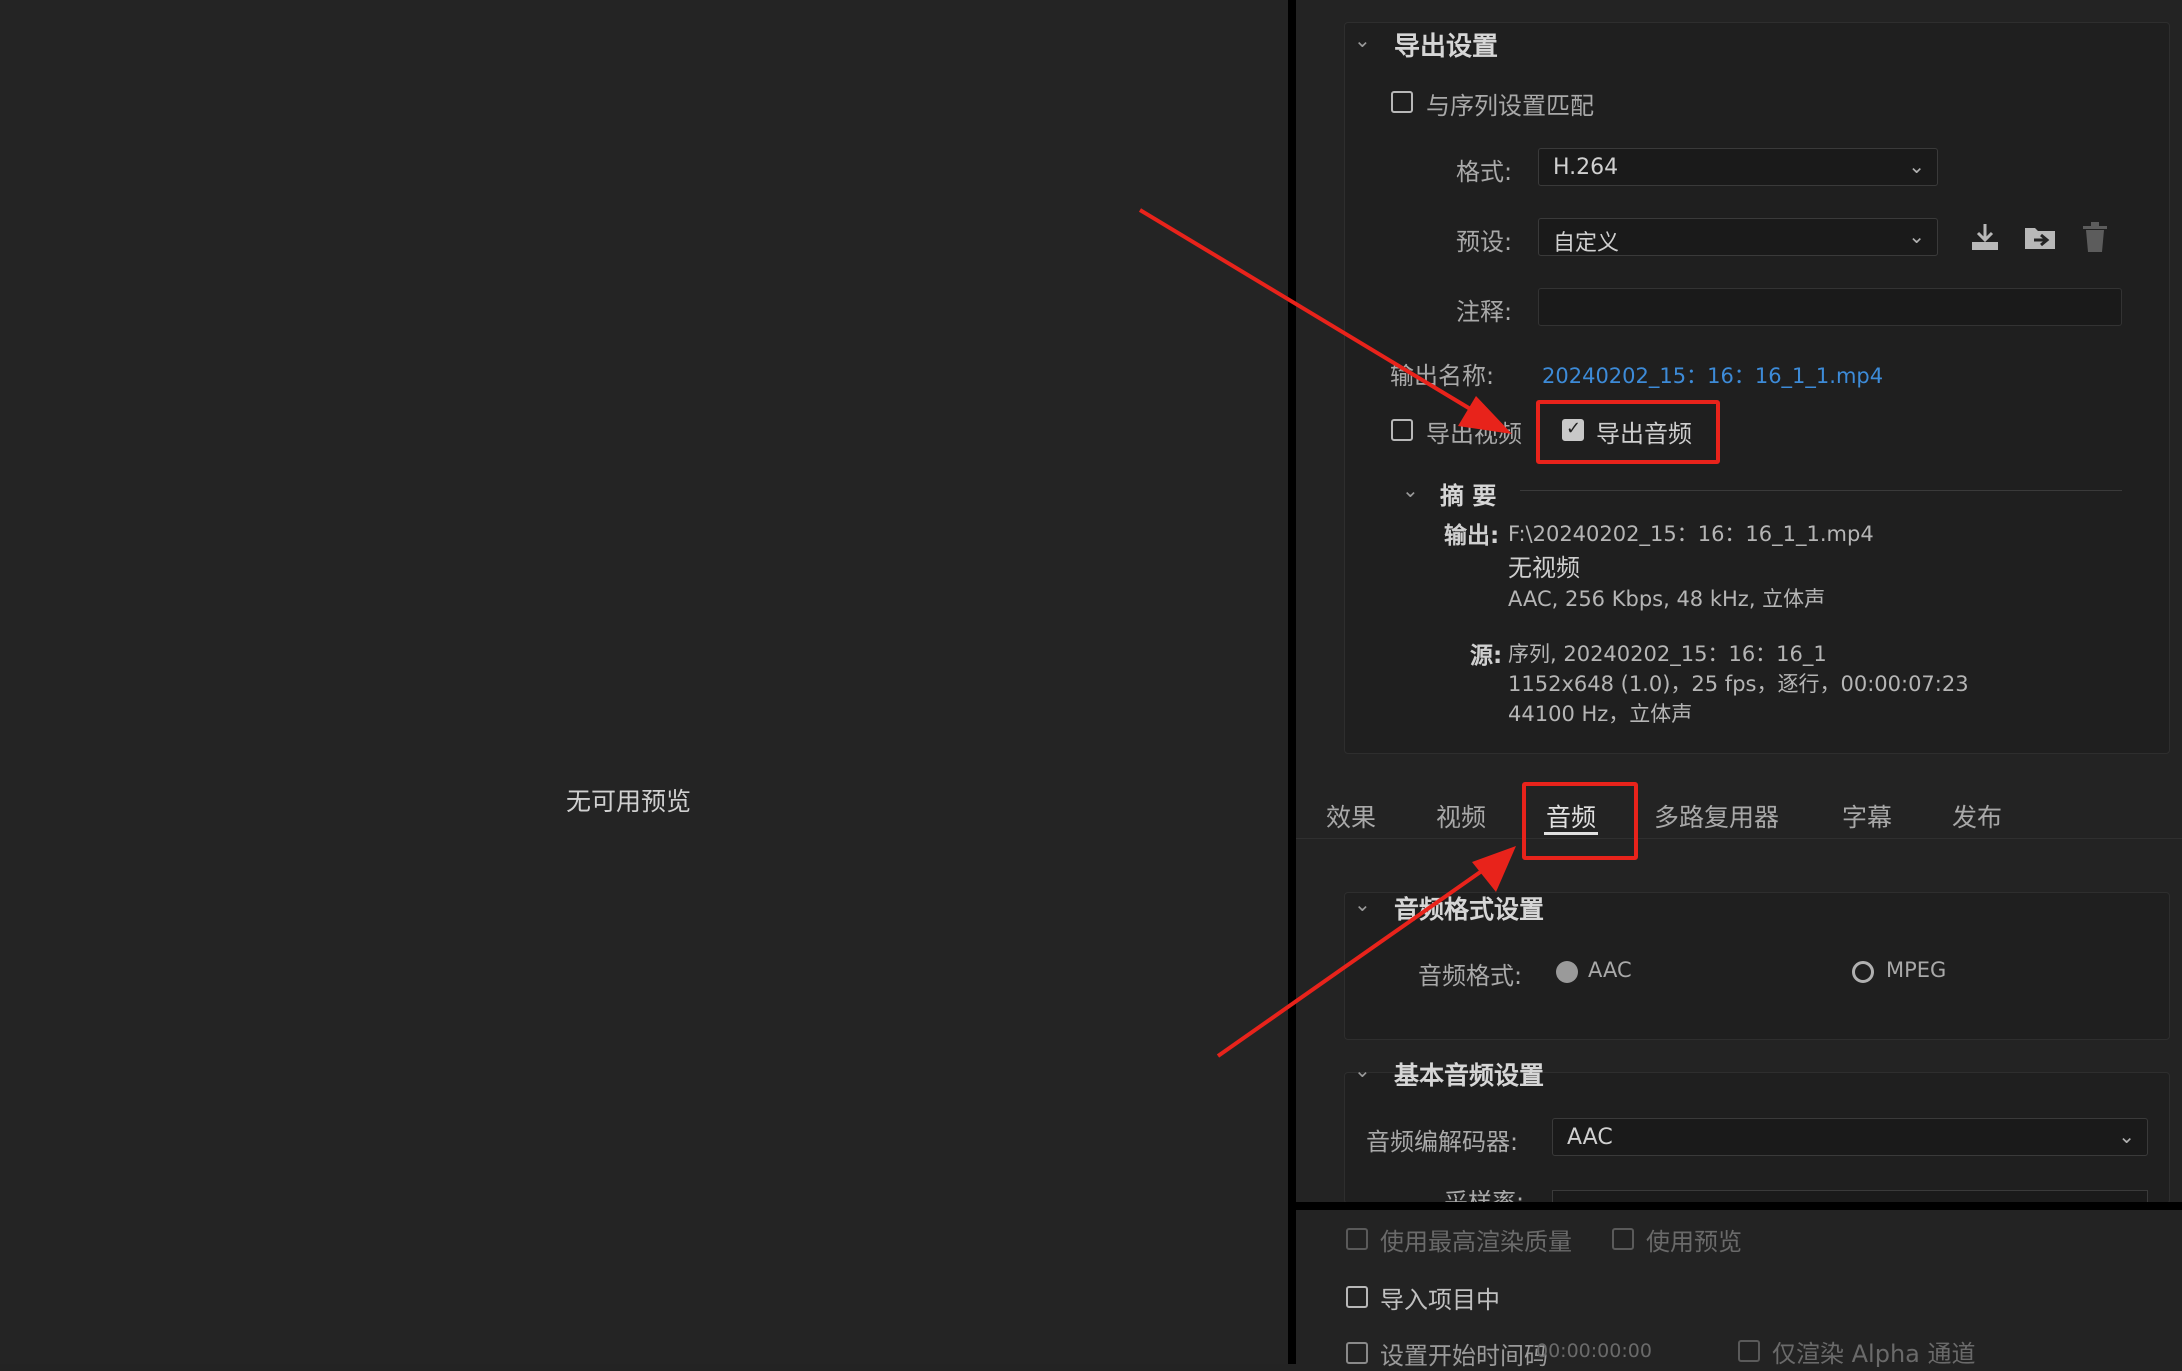  Describe the element at coordinates (1306, 310) in the screenshot. I see `arrow-to-export-audio` at that location.